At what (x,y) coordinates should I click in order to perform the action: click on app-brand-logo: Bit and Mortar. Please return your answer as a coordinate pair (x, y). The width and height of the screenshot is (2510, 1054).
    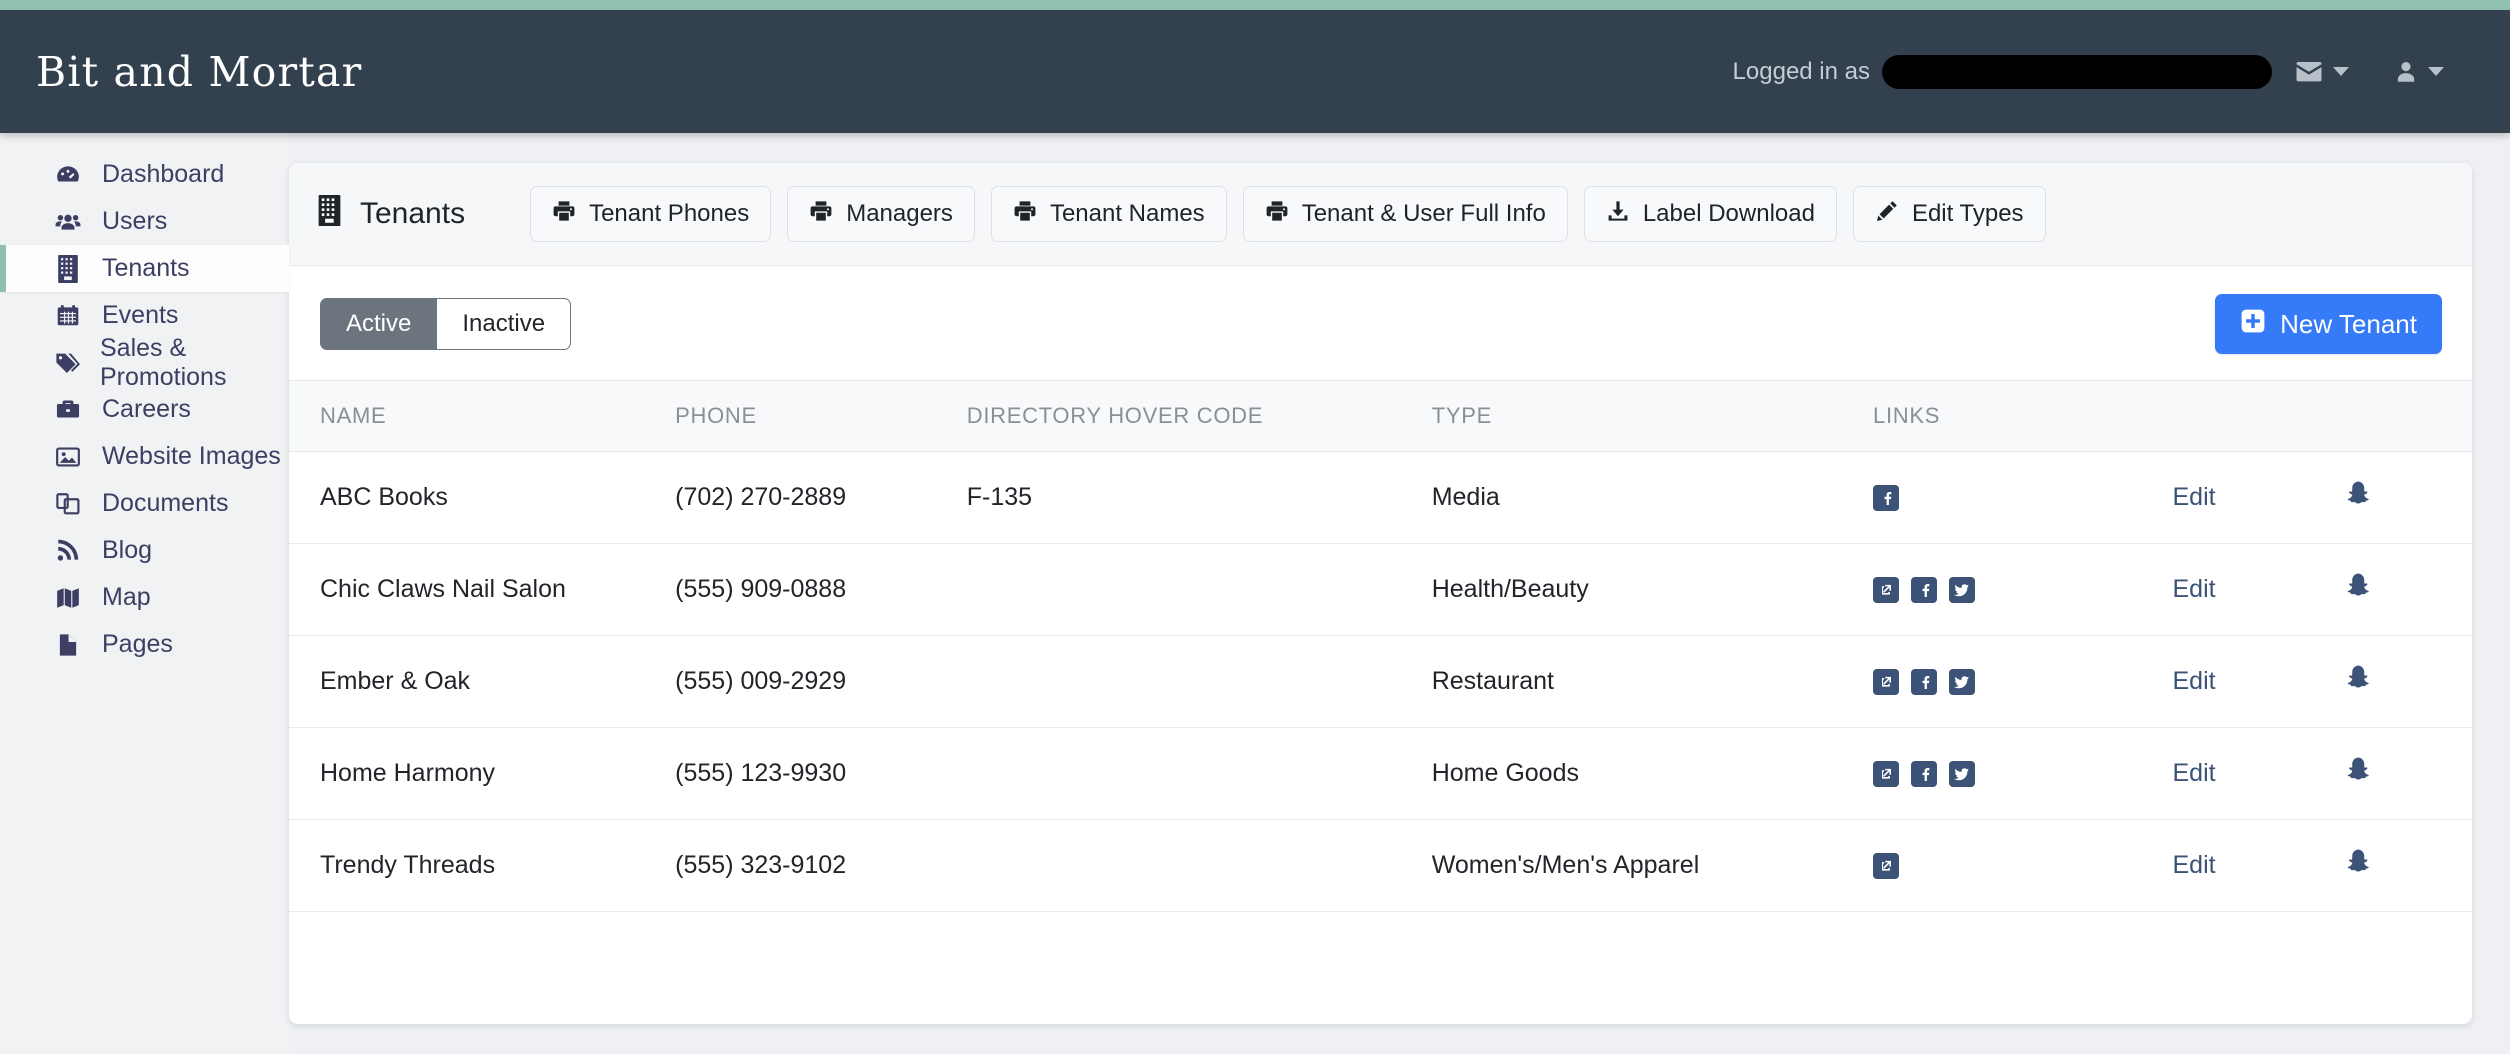
    Looking at the image, I should click on (199, 72).